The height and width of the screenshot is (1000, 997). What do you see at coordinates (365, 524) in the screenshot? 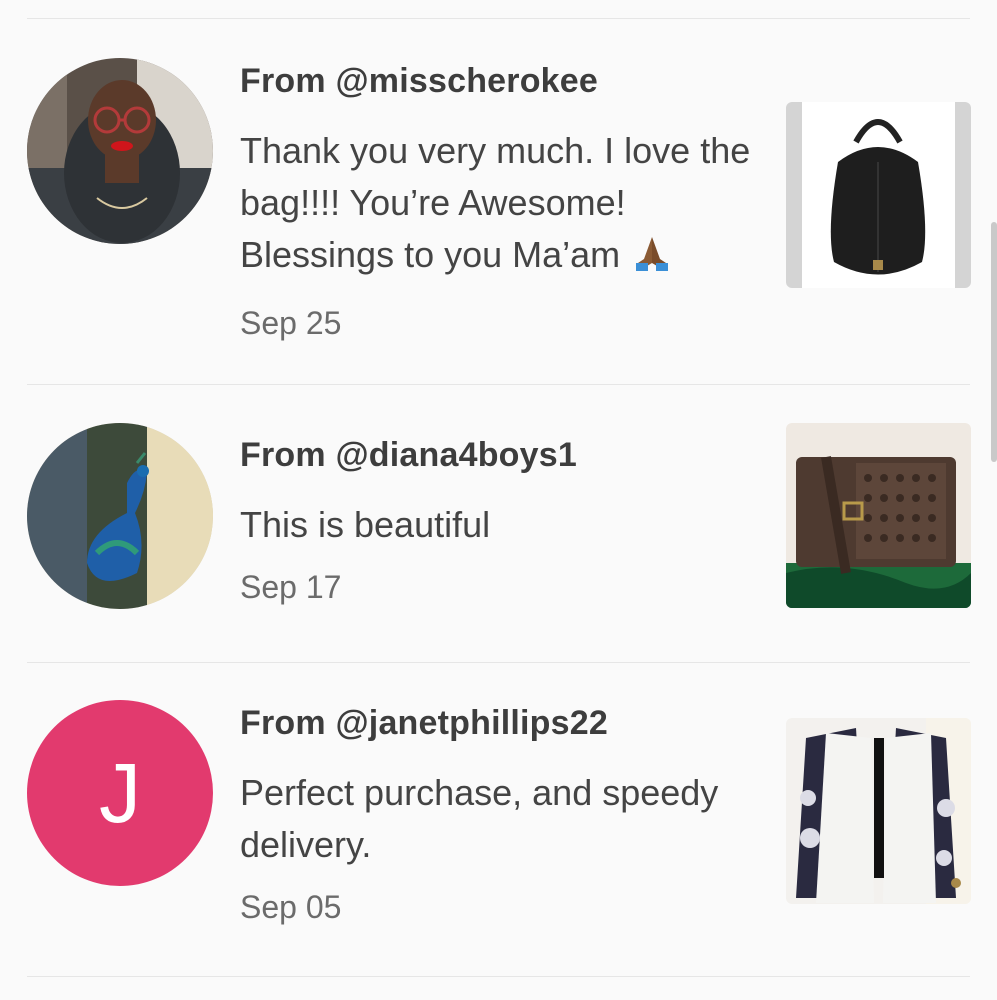
I see `review-message: This is beautiful` at bounding box center [365, 524].